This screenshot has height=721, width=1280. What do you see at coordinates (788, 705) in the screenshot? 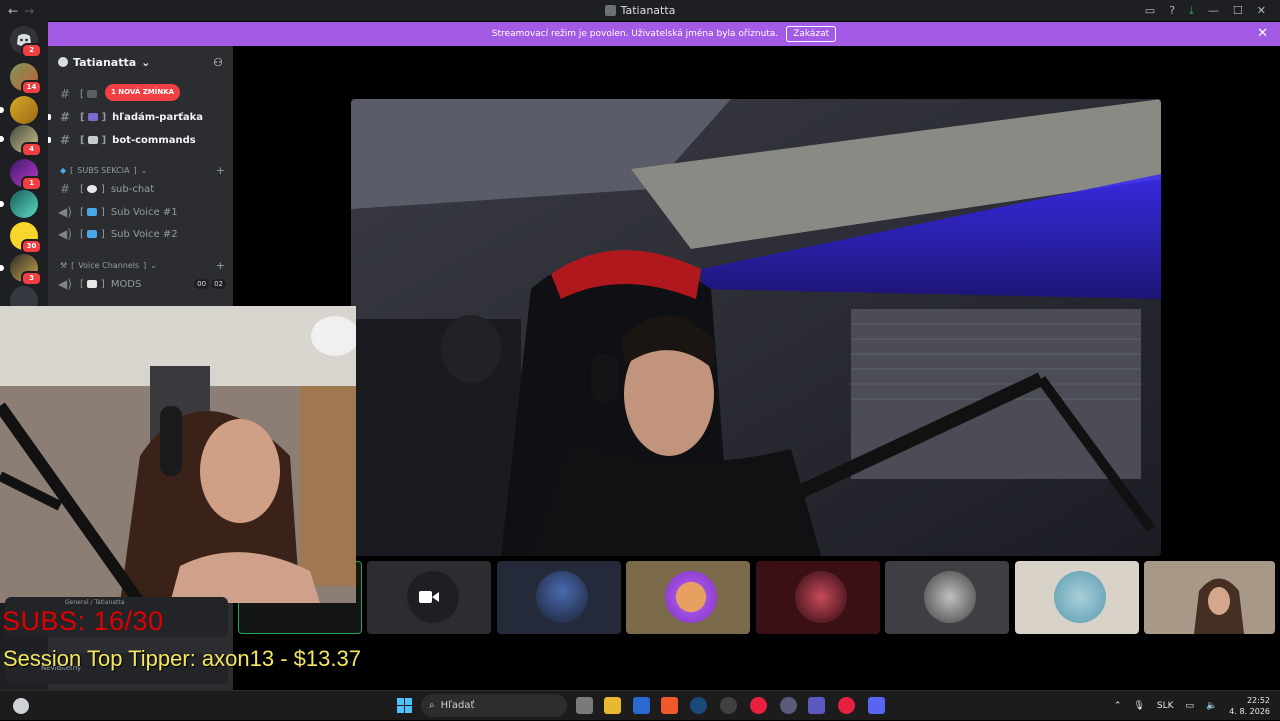
I see `app-icon` at bounding box center [788, 705].